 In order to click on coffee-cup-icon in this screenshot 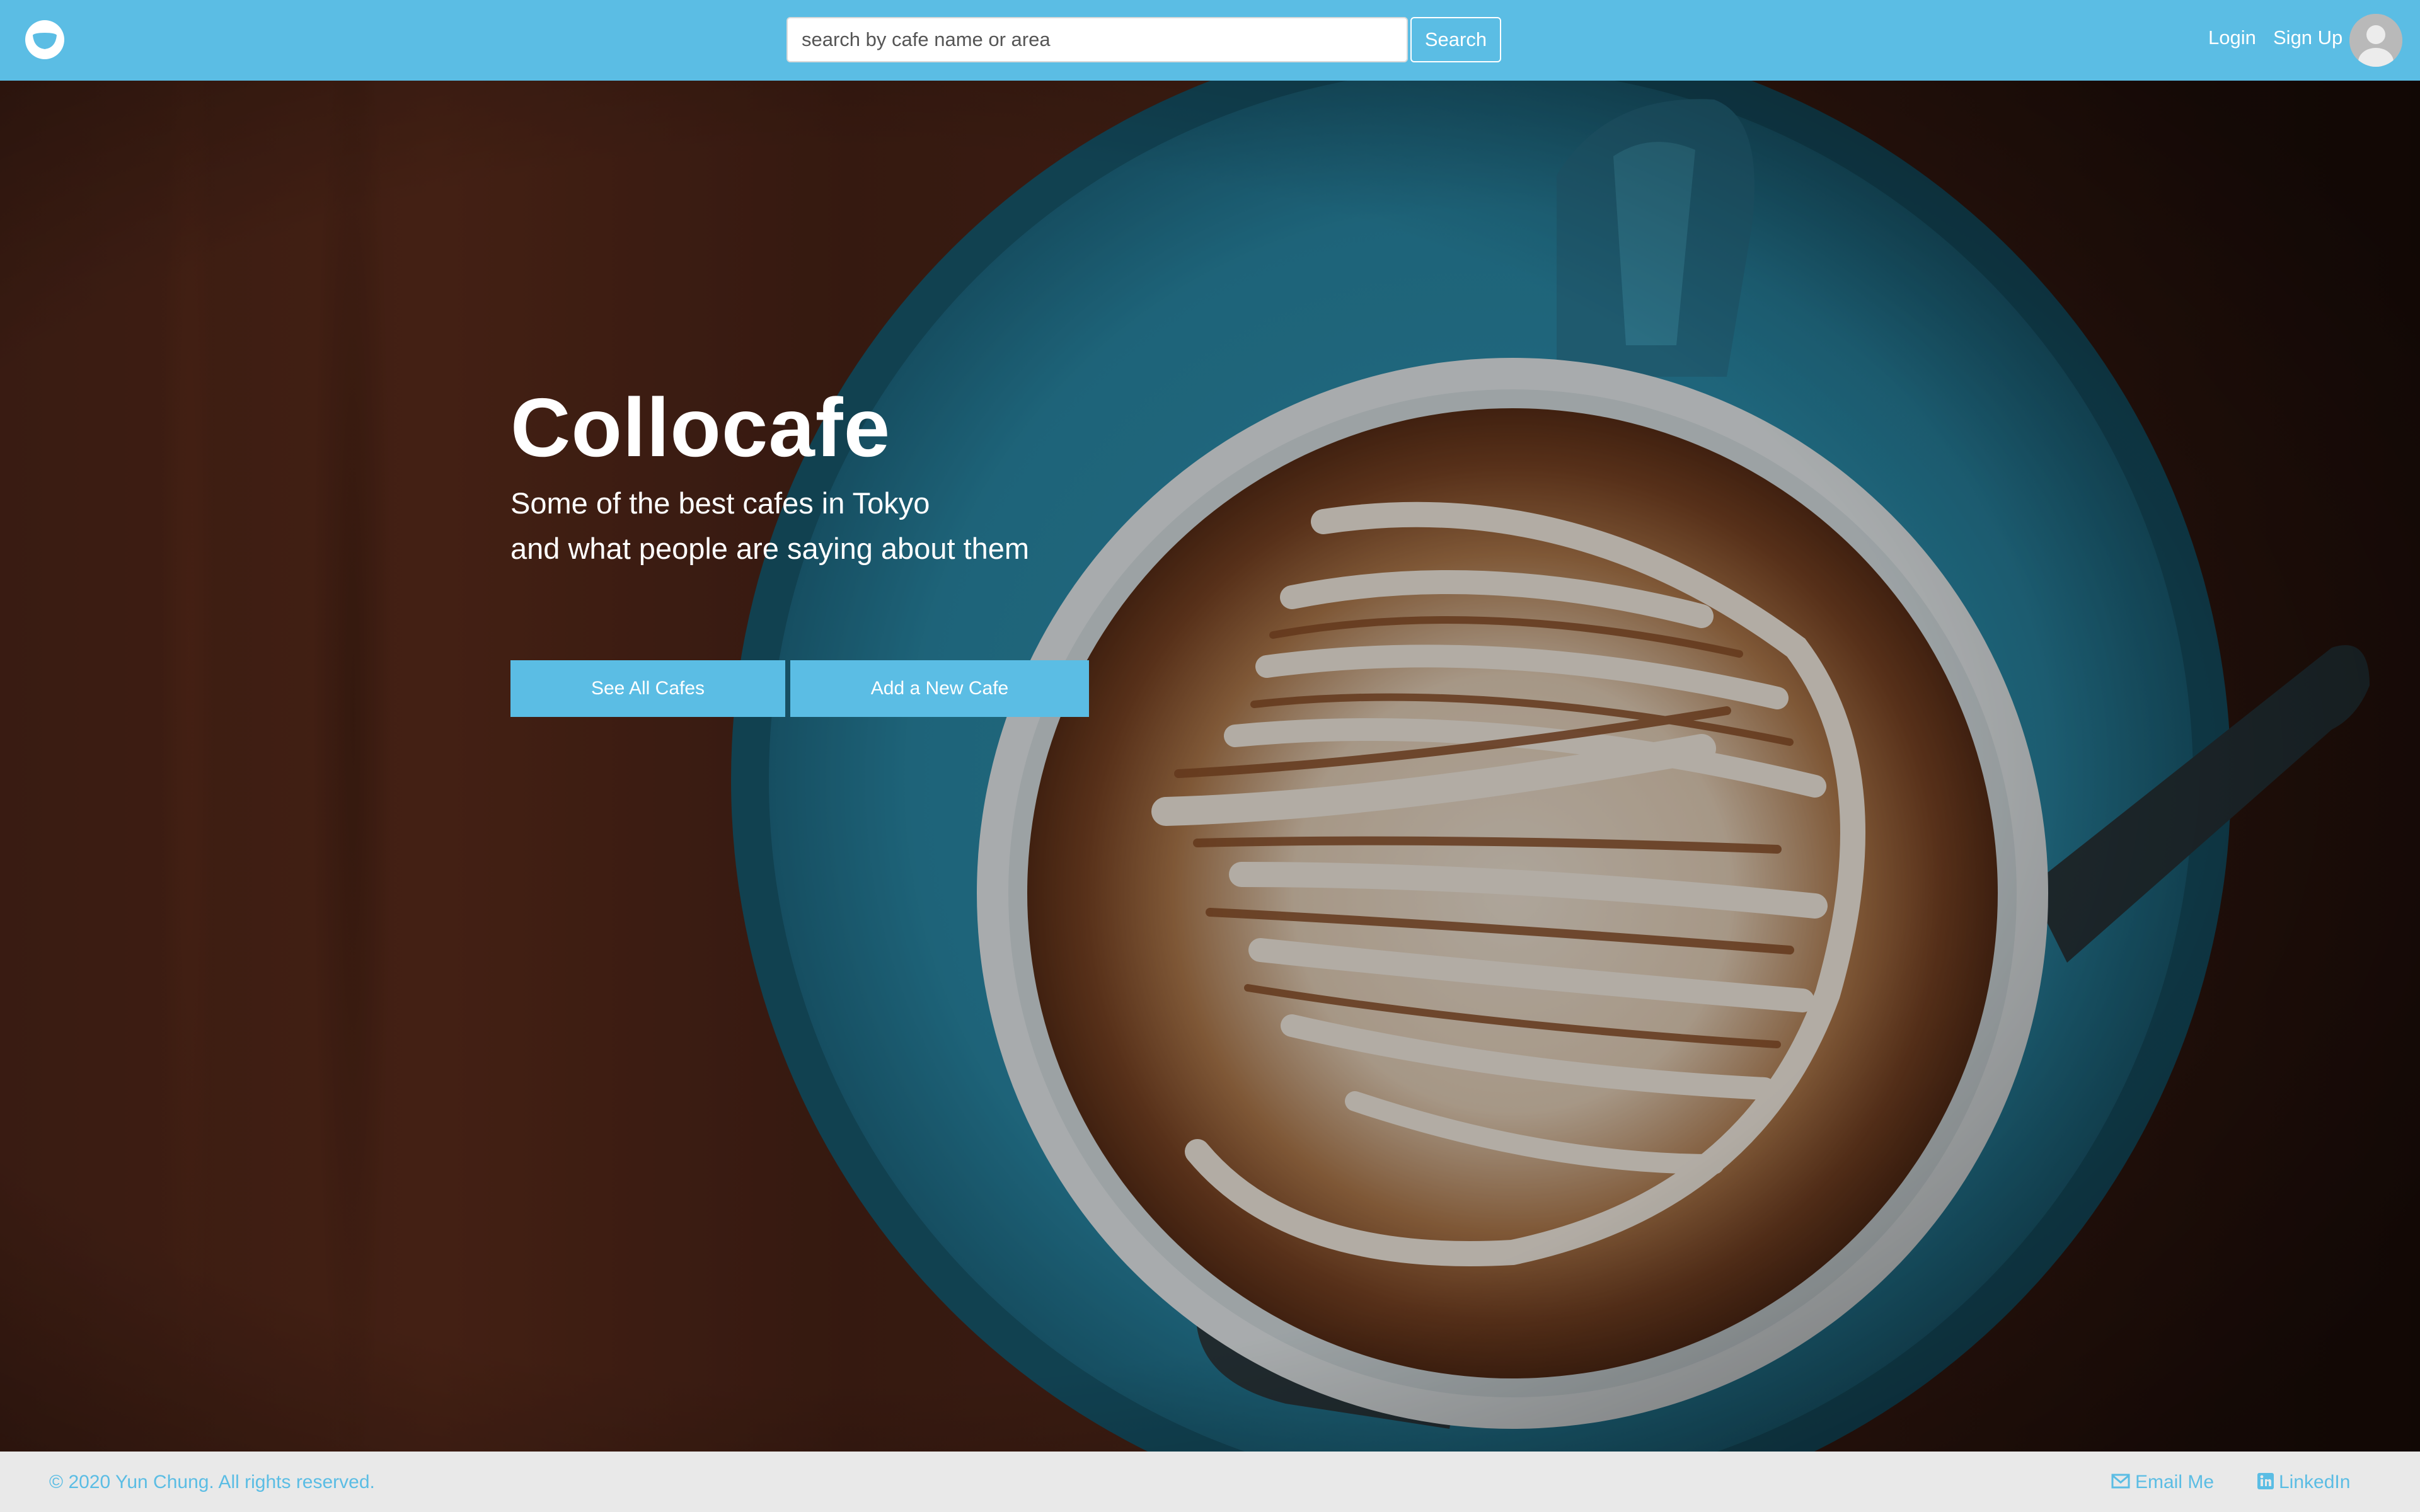, I will do `click(44, 39)`.